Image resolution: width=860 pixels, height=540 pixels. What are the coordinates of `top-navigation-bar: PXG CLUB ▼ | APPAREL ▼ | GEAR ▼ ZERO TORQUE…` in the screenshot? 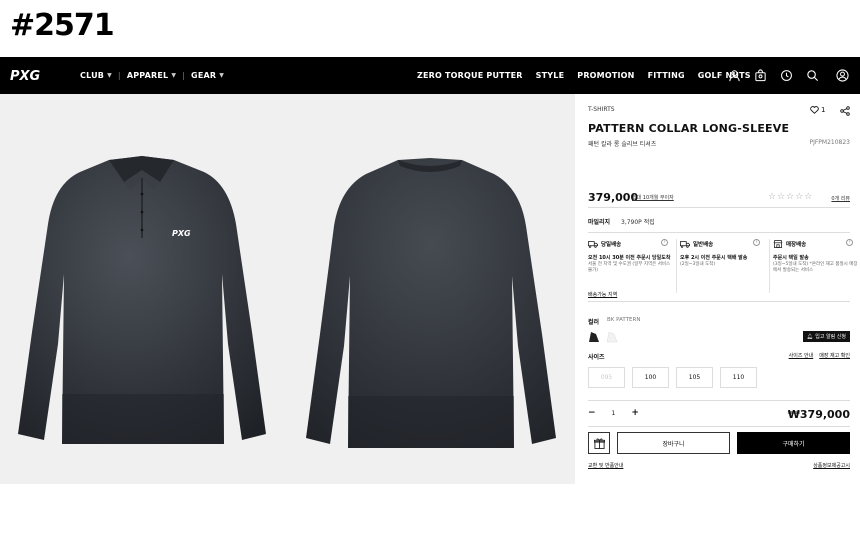 It's located at (430, 75).